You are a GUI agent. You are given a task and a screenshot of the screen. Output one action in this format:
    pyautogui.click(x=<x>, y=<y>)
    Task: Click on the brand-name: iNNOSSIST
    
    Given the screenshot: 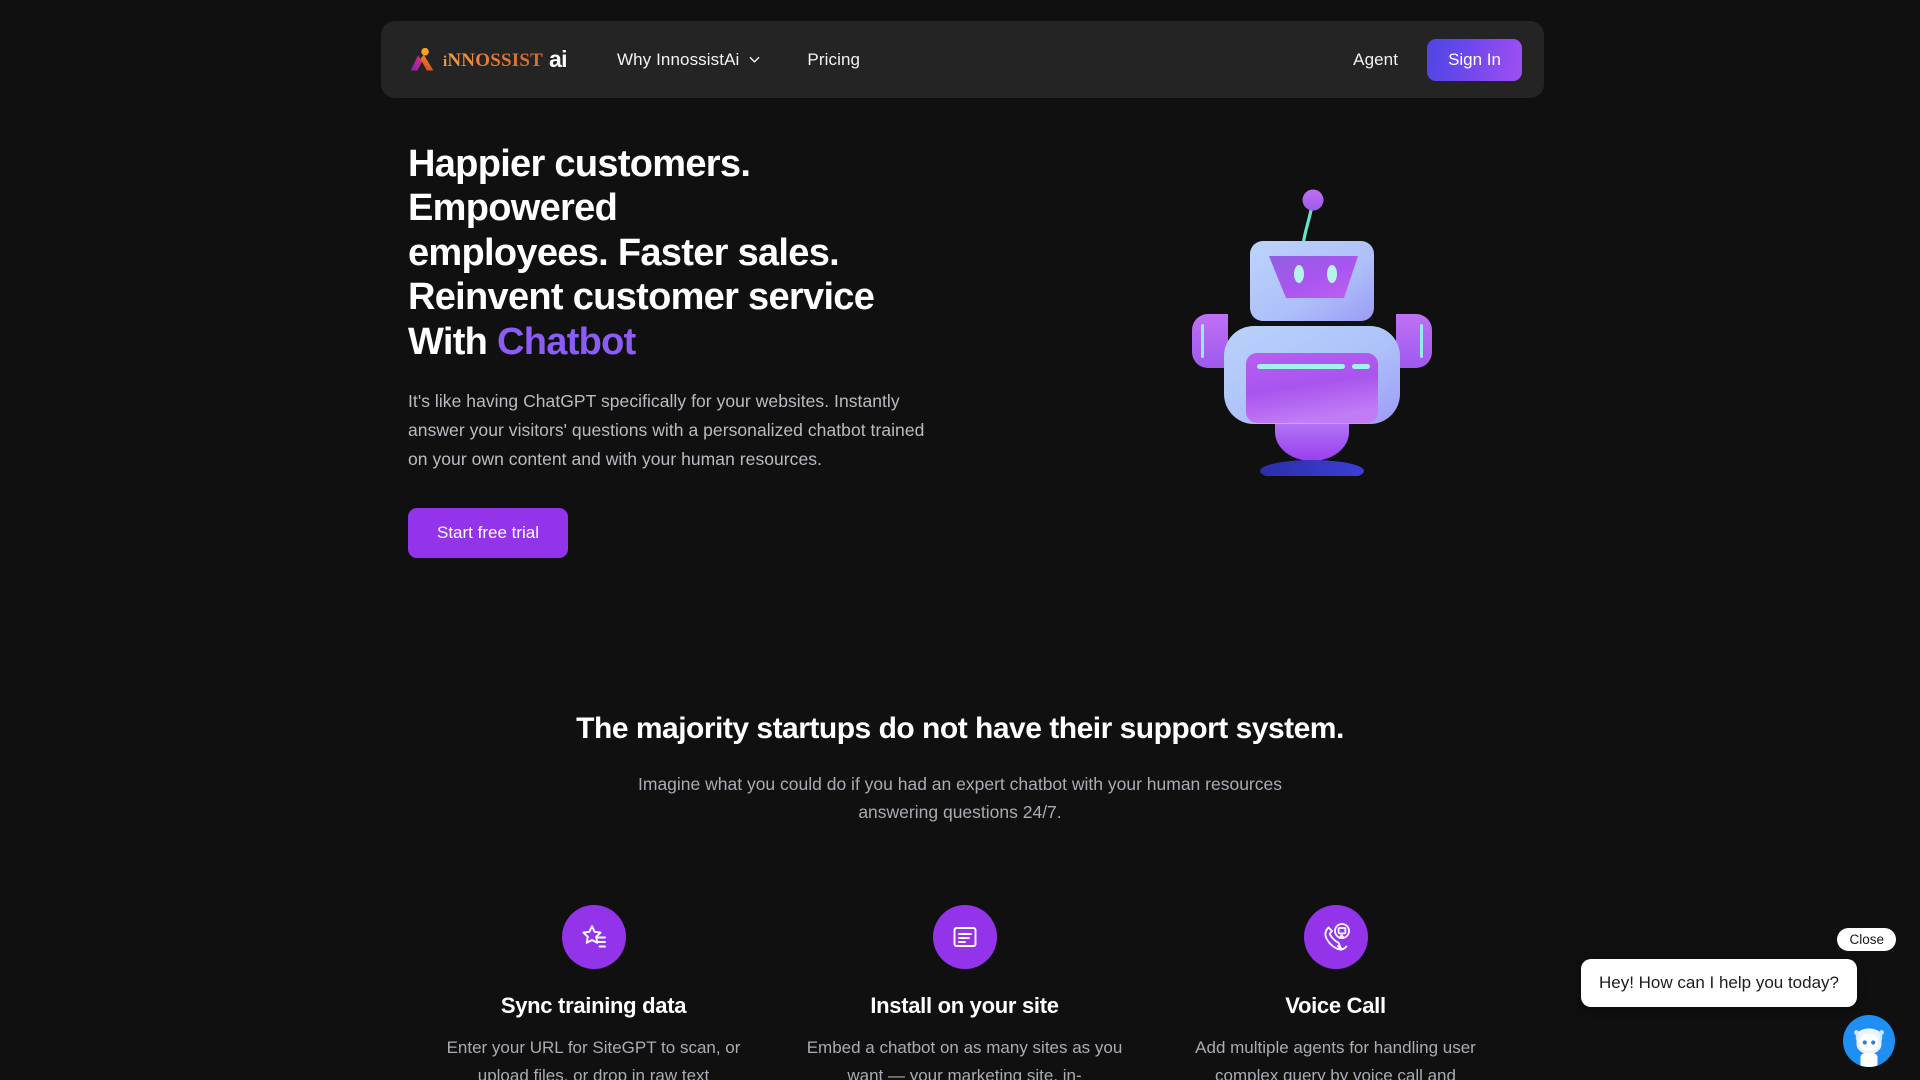 What is the action you would take?
    pyautogui.click(x=493, y=60)
    